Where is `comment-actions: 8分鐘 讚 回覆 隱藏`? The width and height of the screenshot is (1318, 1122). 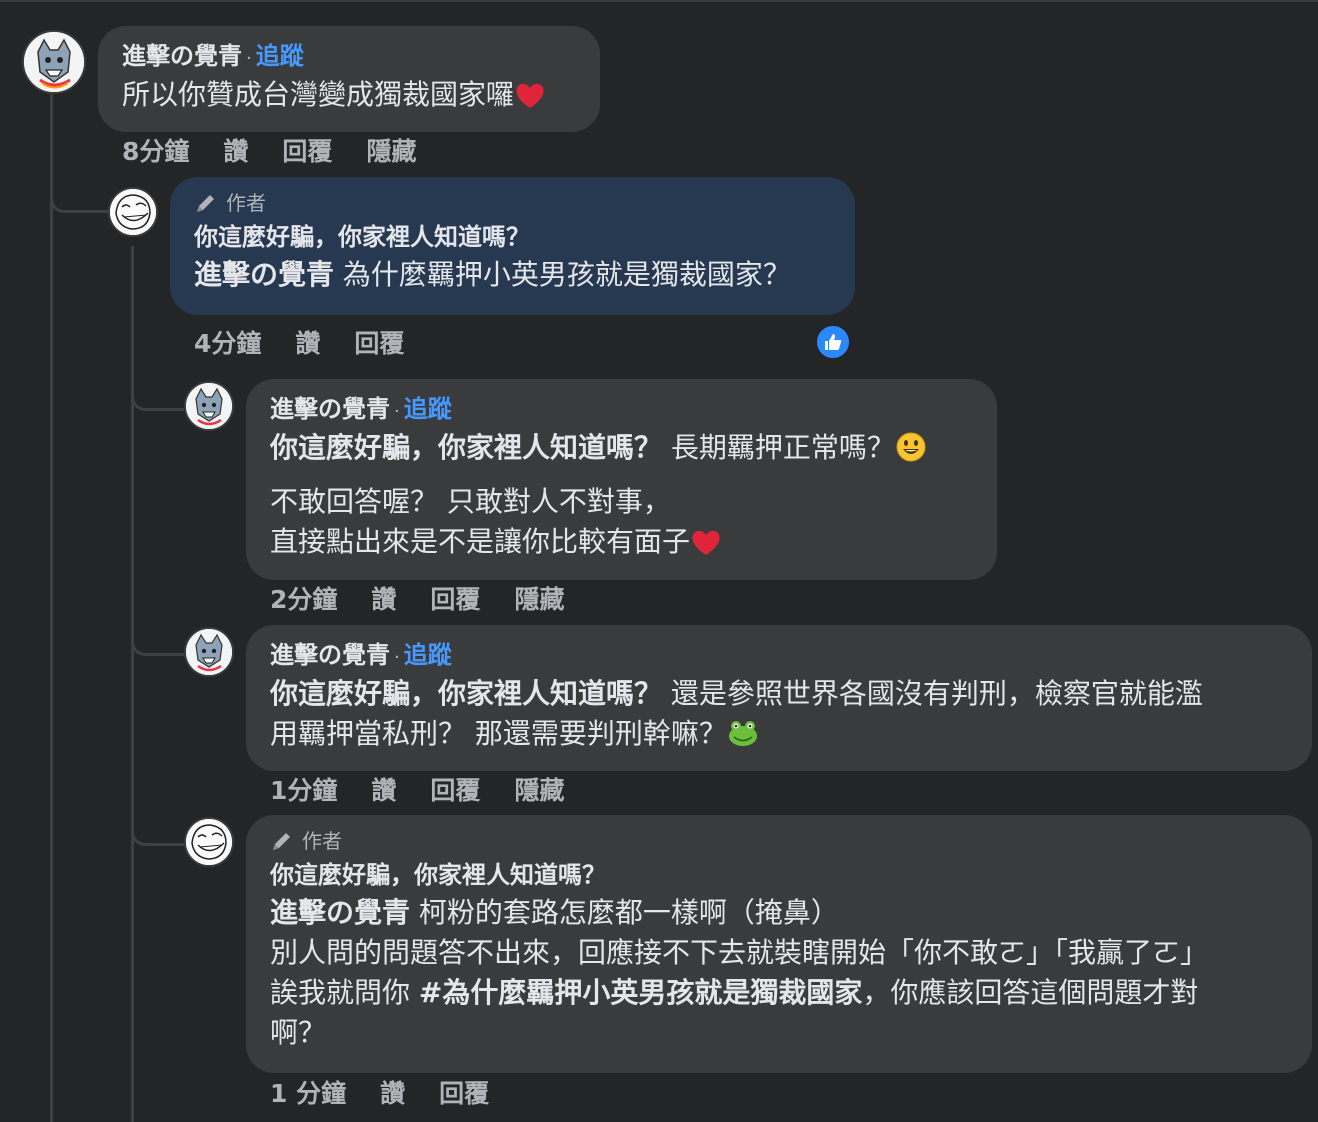 comment-actions: 8分鐘 讚 回覆 隱藏 is located at coordinates (269, 152).